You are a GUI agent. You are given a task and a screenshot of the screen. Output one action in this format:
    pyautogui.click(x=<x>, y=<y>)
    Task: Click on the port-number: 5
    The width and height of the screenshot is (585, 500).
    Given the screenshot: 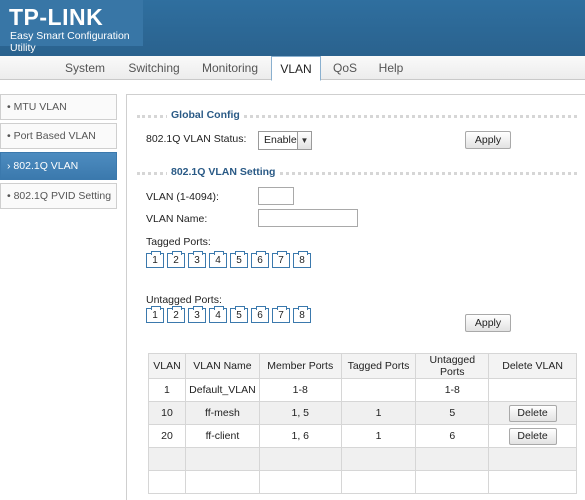 What is the action you would take?
    pyautogui.click(x=239, y=260)
    